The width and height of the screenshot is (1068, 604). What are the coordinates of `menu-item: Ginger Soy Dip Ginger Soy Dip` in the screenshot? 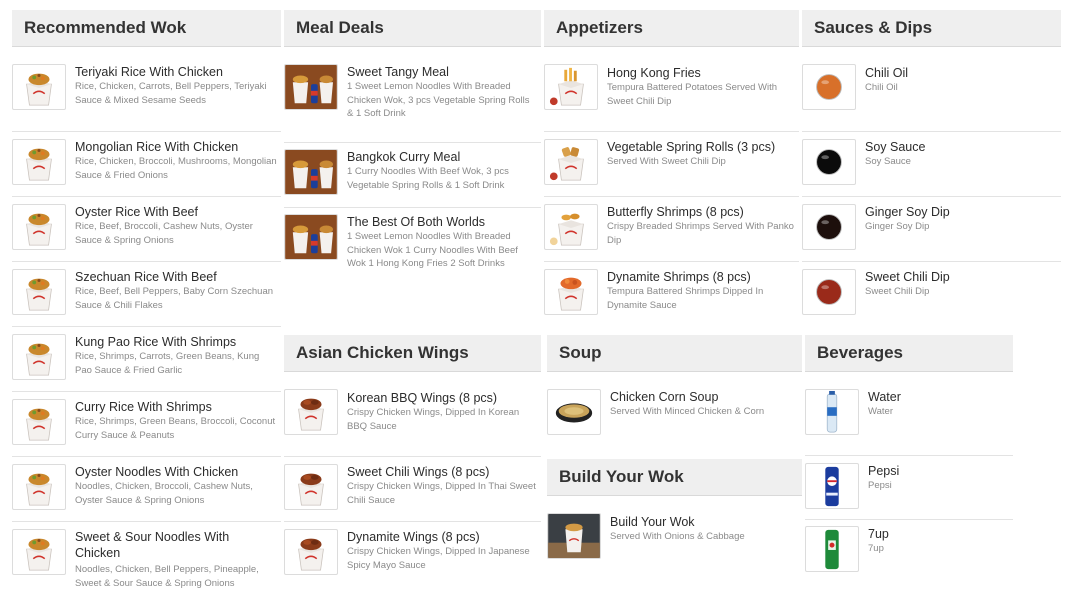 It's located at (931, 229).